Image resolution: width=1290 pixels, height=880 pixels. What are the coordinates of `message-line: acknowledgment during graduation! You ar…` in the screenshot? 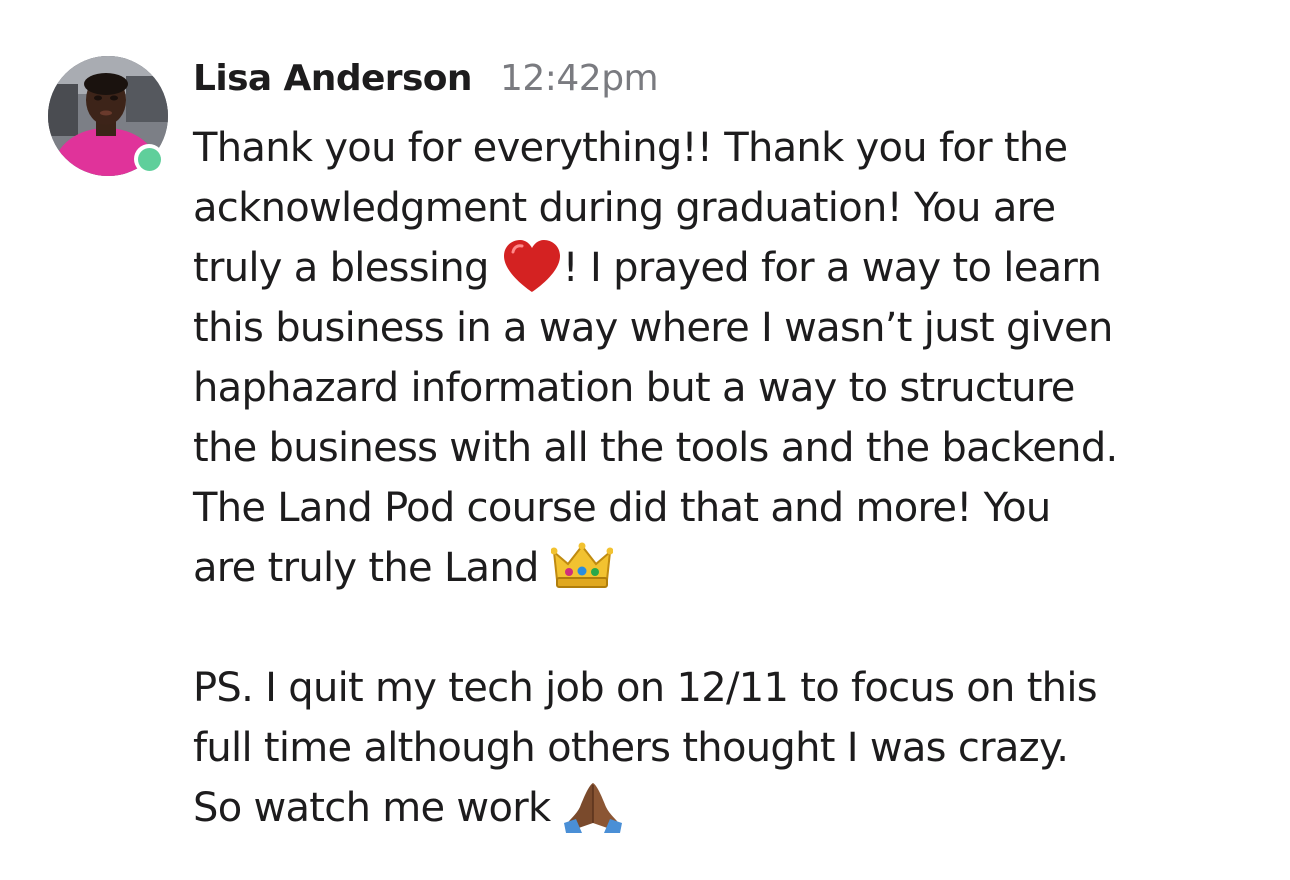 It's located at (733, 208).